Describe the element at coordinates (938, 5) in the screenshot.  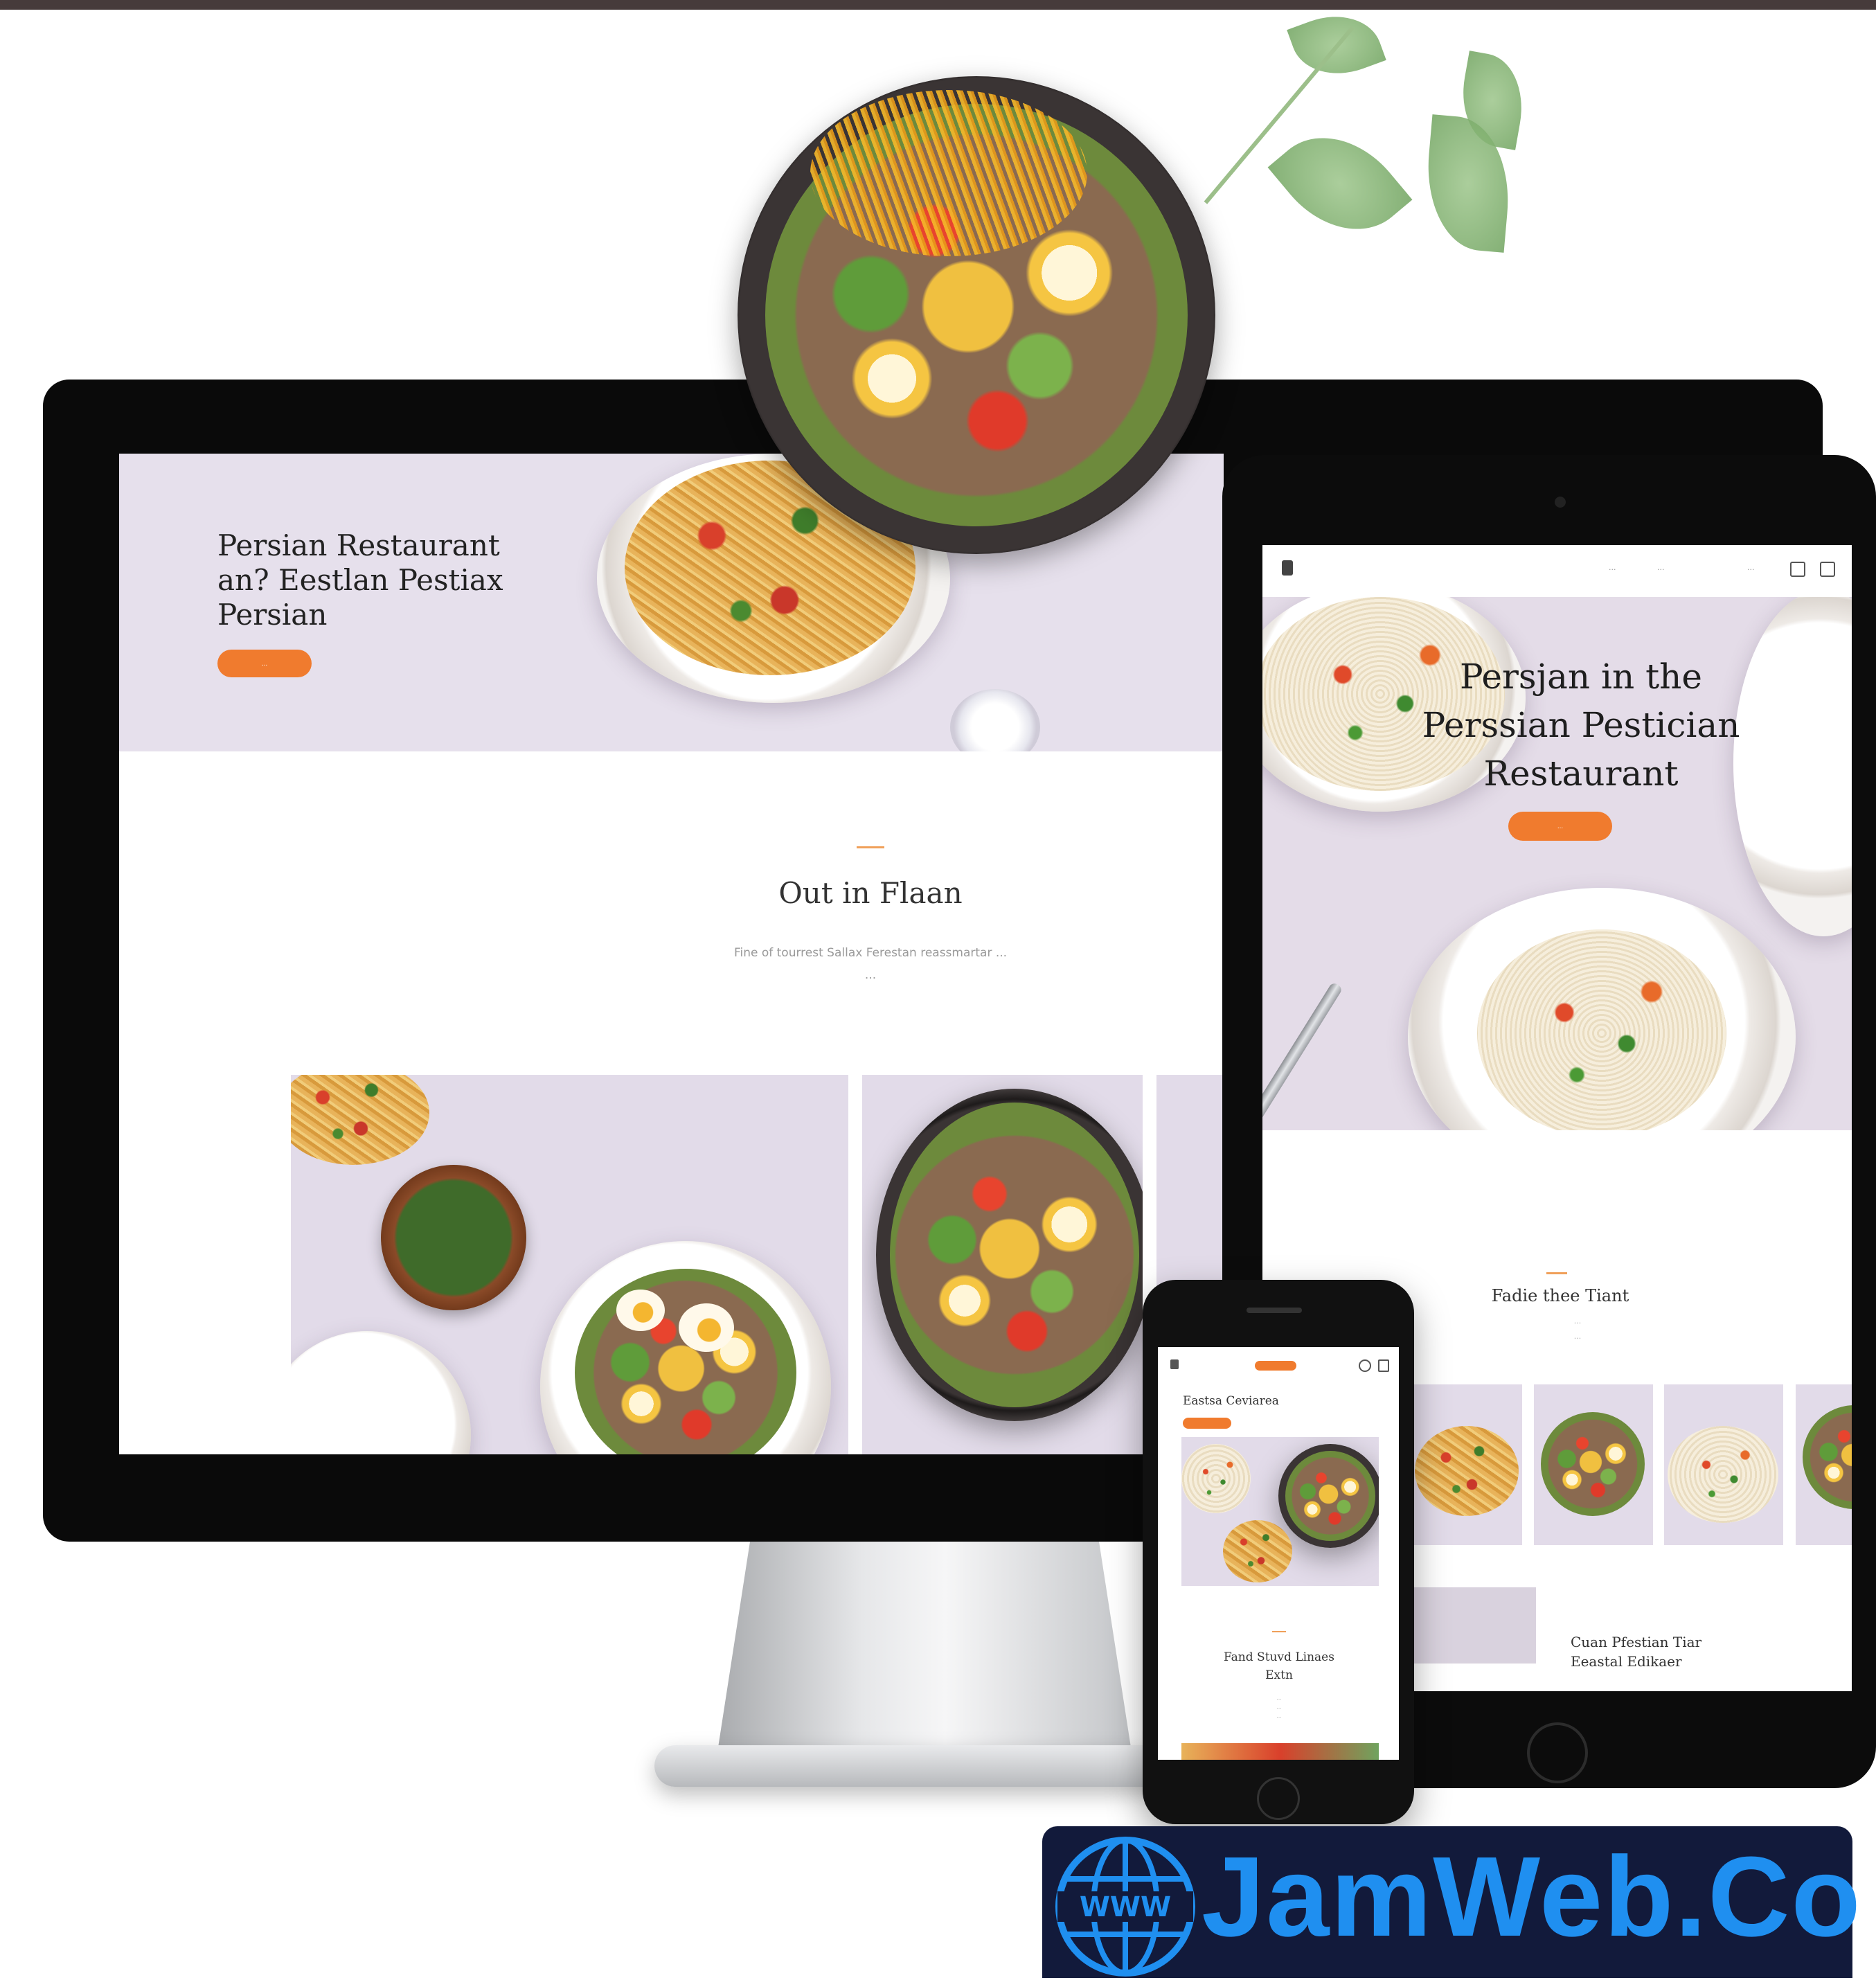
I see `top-border` at that location.